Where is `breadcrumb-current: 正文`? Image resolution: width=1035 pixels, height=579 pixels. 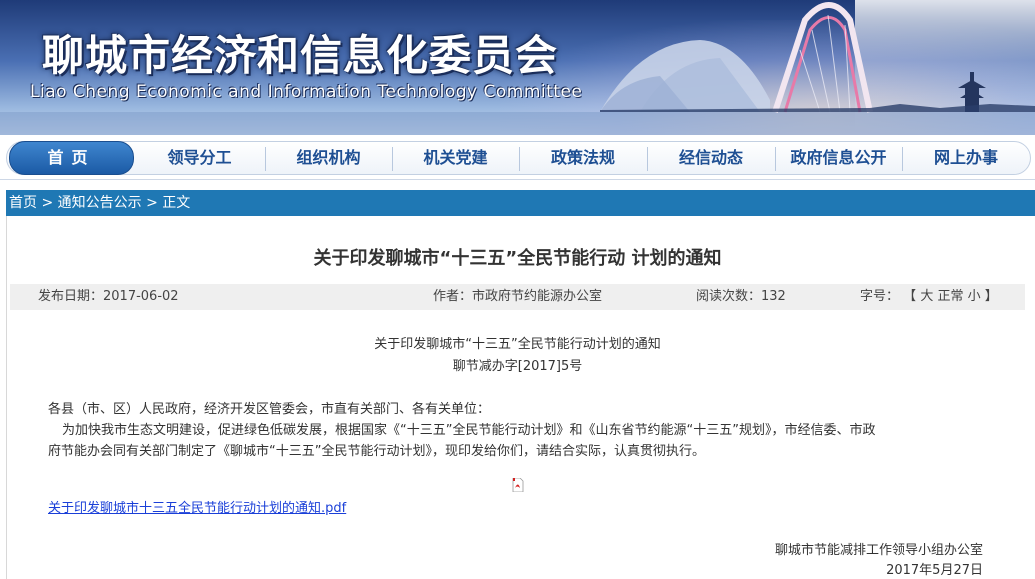
breadcrumb-current: 正文 is located at coordinates (176, 203).